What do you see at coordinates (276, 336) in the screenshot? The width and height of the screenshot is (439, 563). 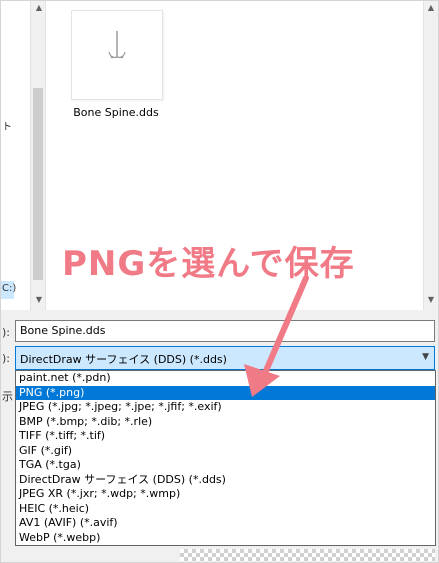 I see `annotation-arrow-icon` at bounding box center [276, 336].